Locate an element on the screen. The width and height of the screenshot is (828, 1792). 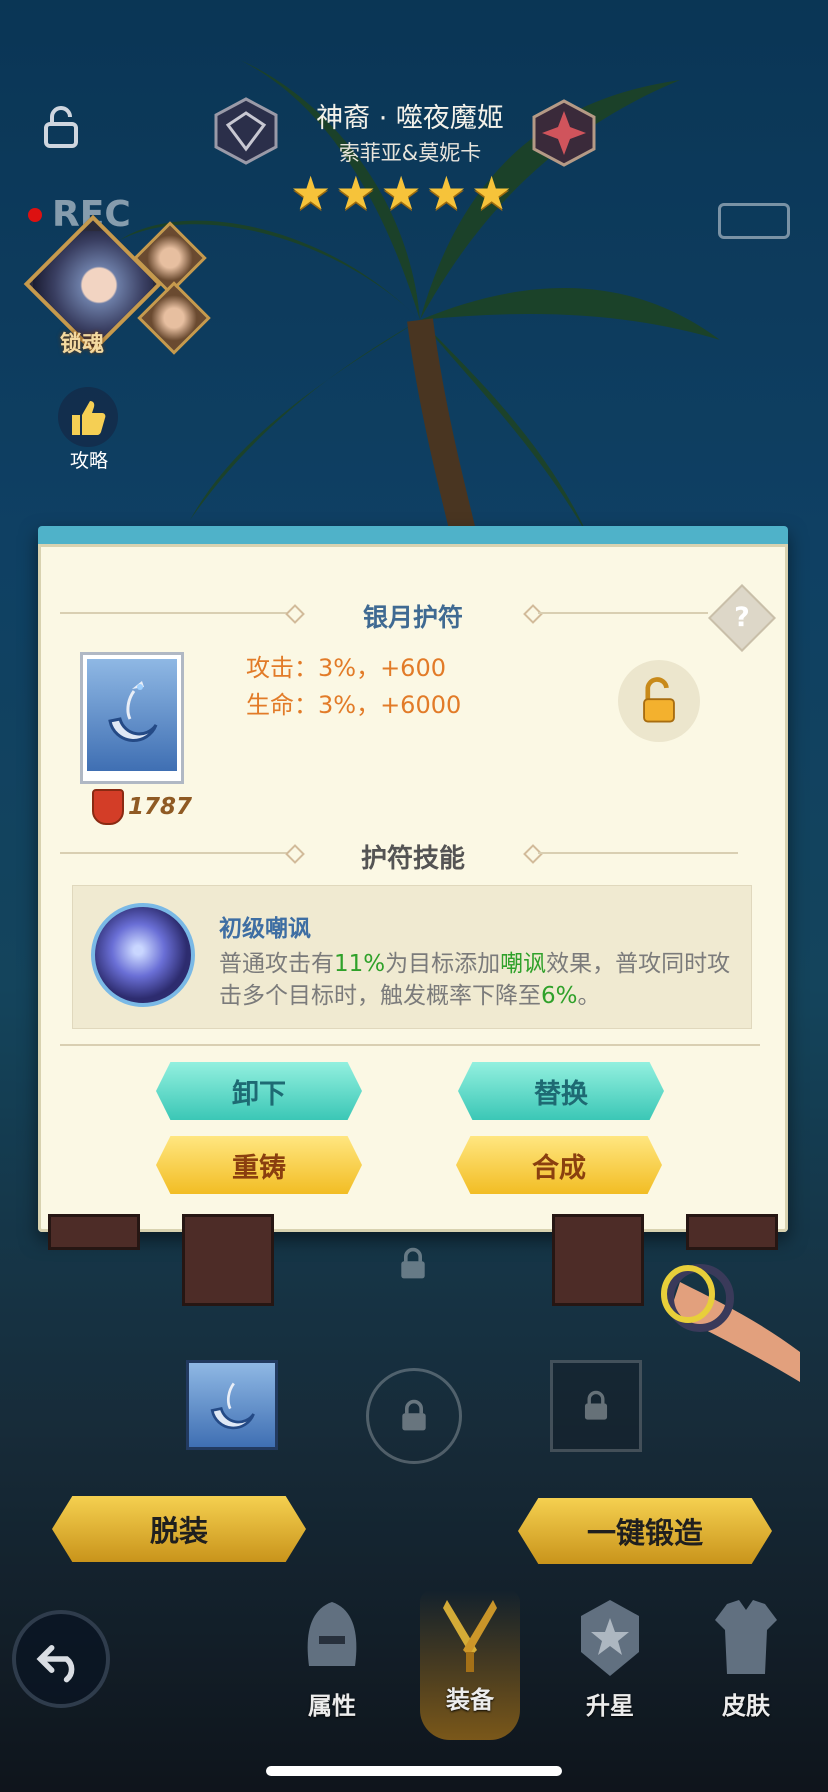
equipment-slot-weapon is located at coordinates (94, 1232).